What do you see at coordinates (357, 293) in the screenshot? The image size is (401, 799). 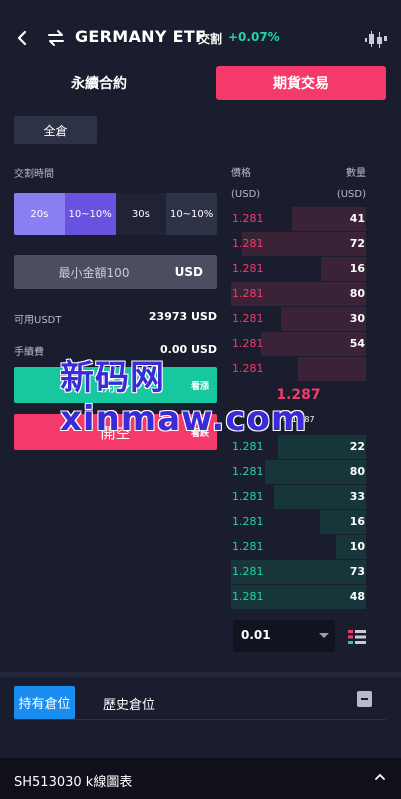 I see `ask-qty: 80` at bounding box center [357, 293].